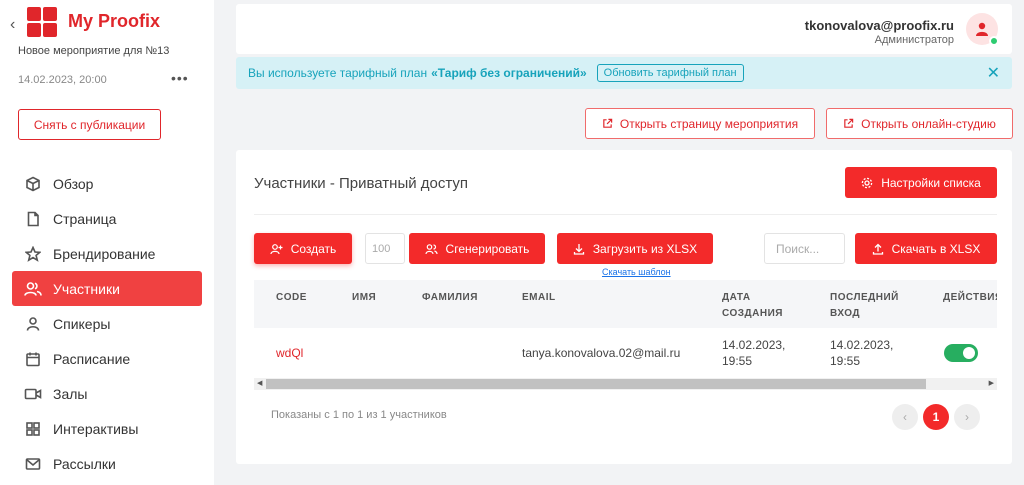  Describe the element at coordinates (33, 429) in the screenshot. I see `grid-icon` at that location.